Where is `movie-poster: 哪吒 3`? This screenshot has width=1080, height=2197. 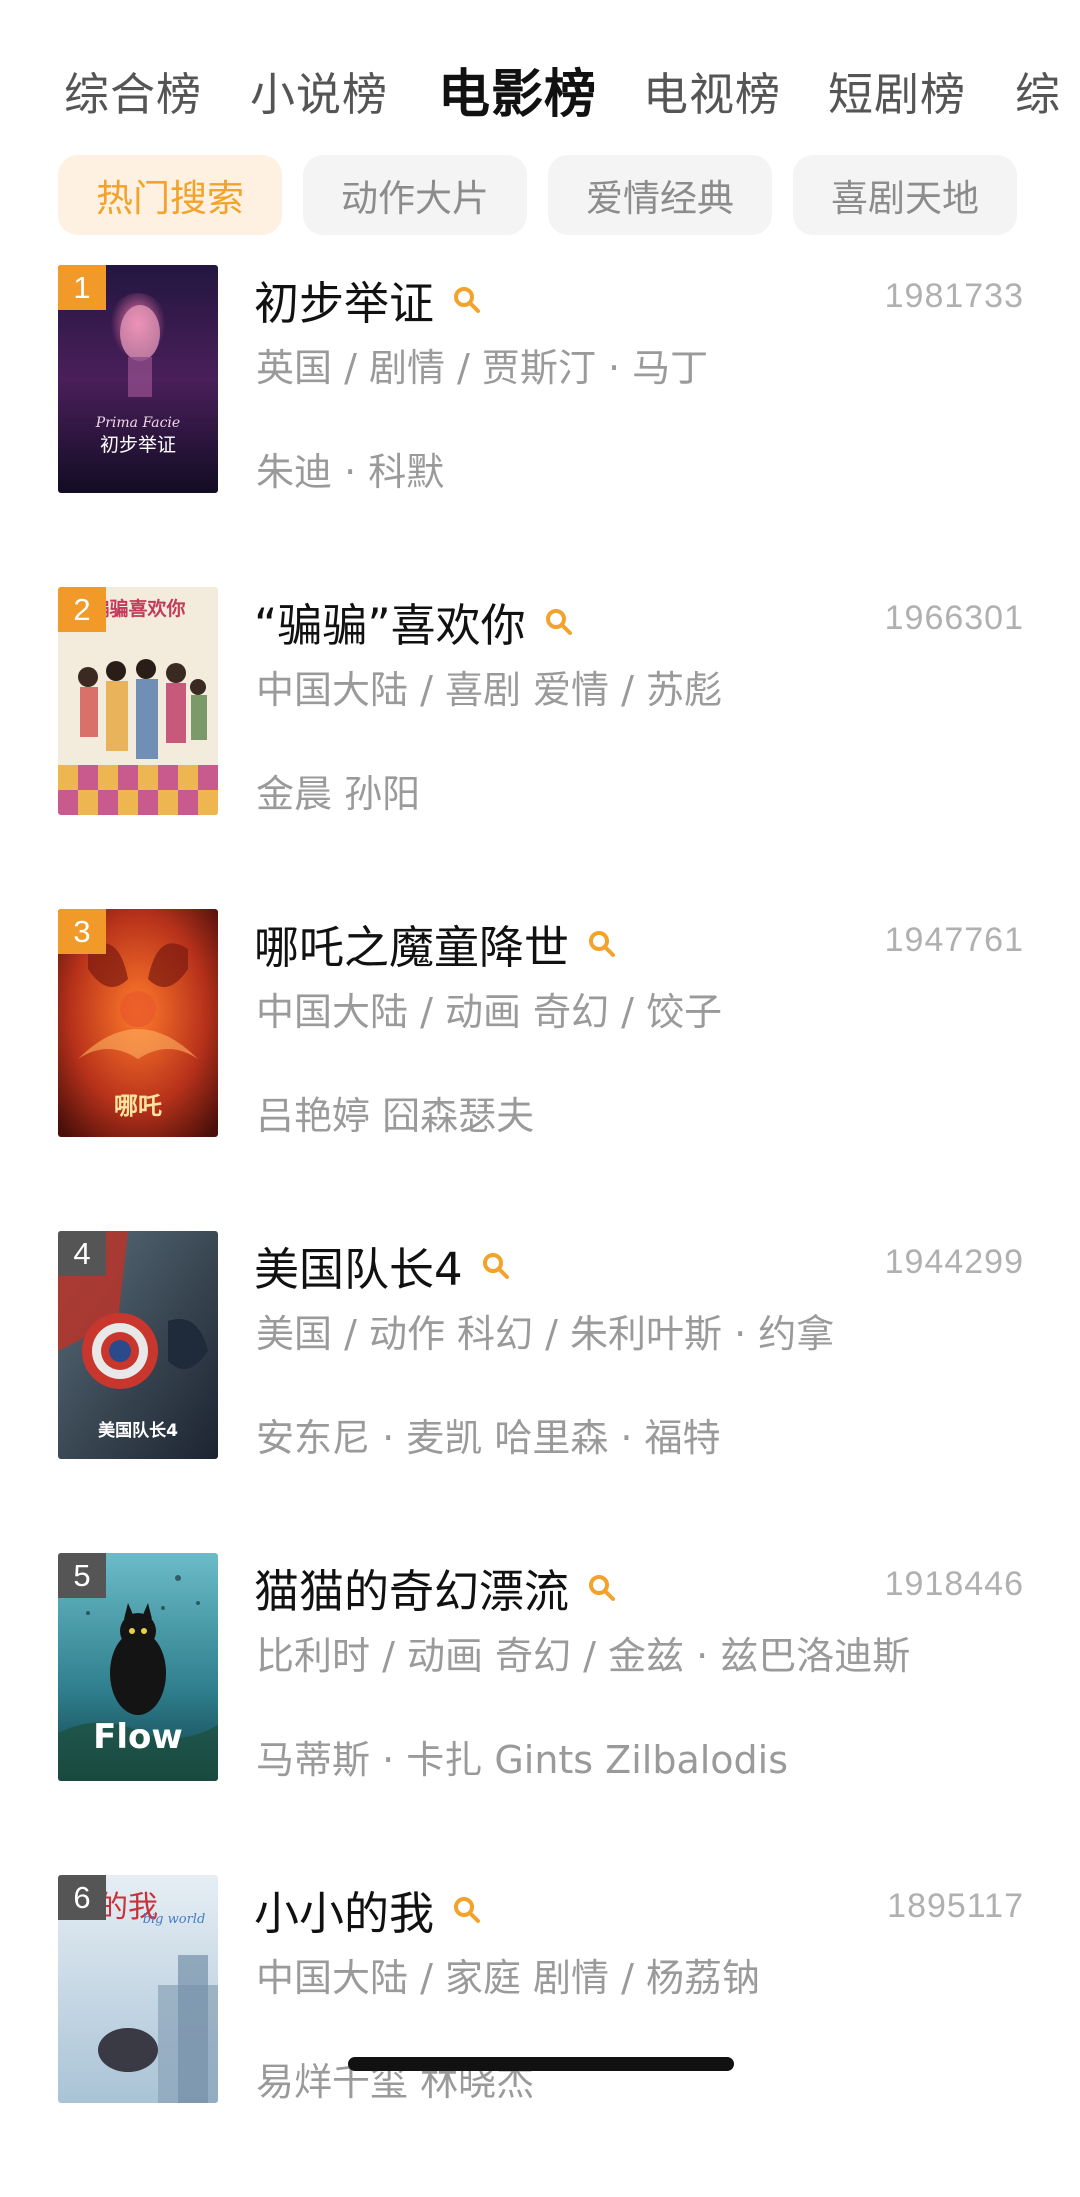 movie-poster: 哪吒 3 is located at coordinates (138, 1023).